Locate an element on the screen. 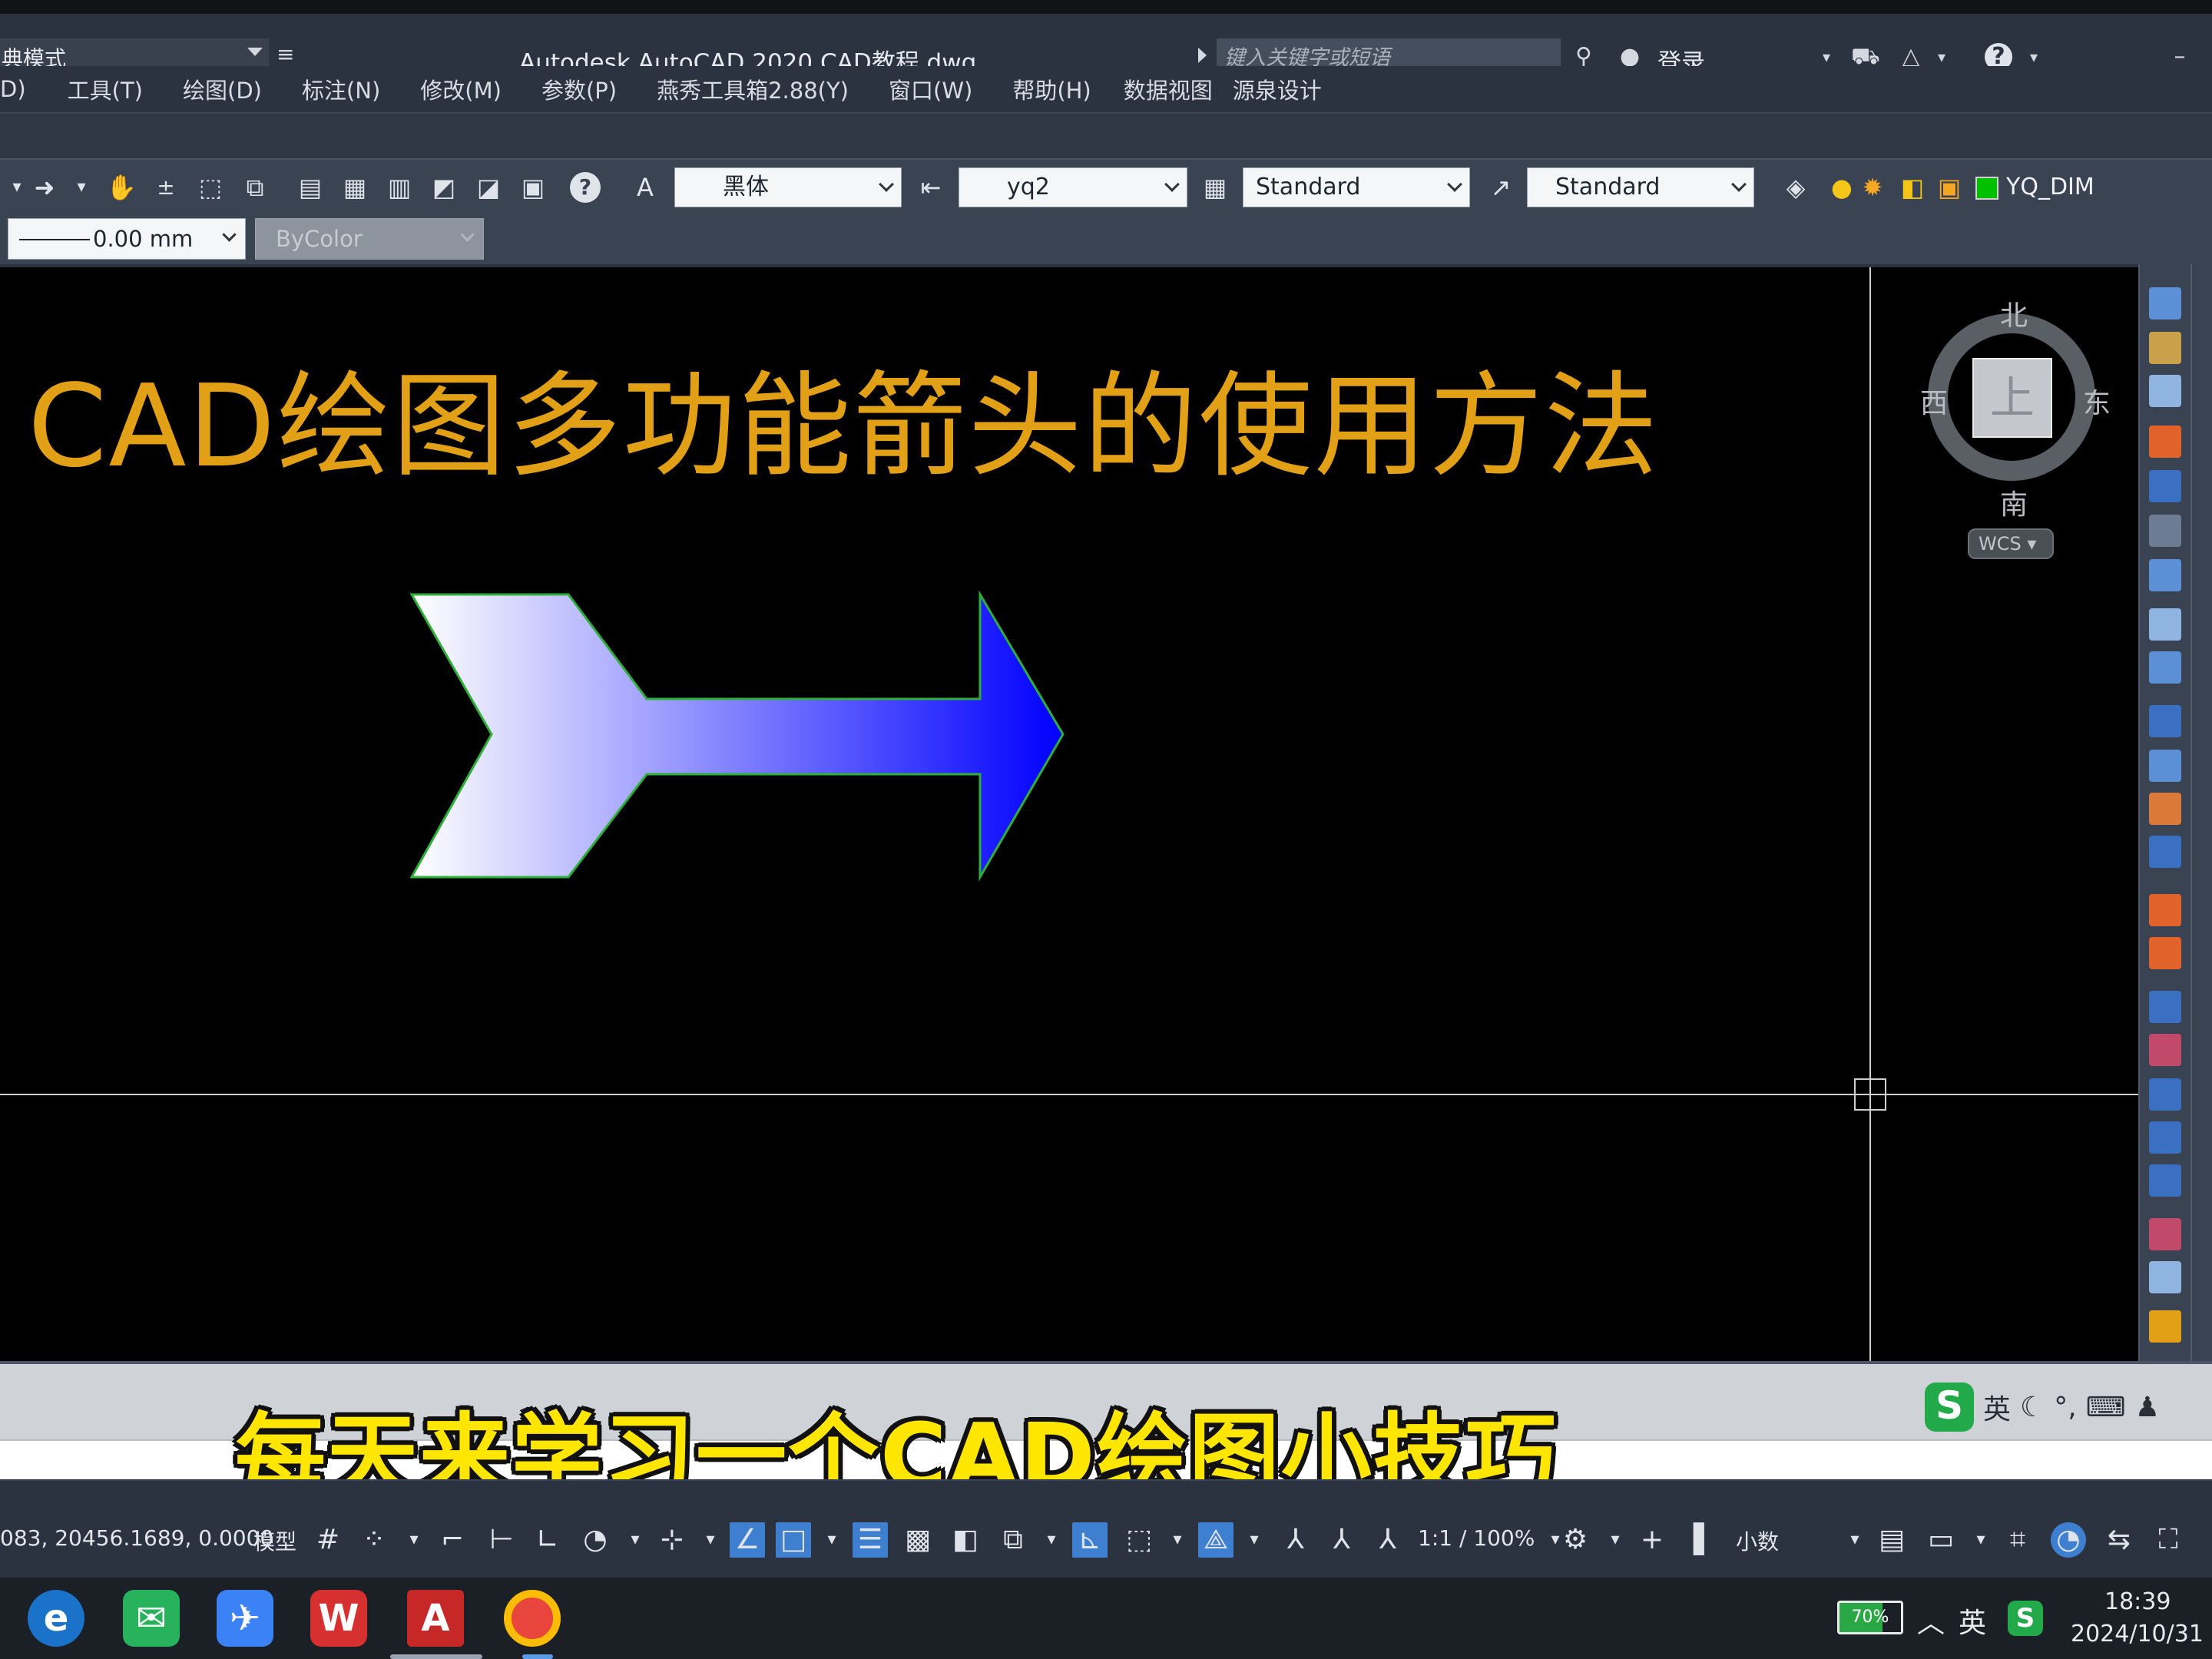  stretch-icon is located at coordinates (2165, 1234).